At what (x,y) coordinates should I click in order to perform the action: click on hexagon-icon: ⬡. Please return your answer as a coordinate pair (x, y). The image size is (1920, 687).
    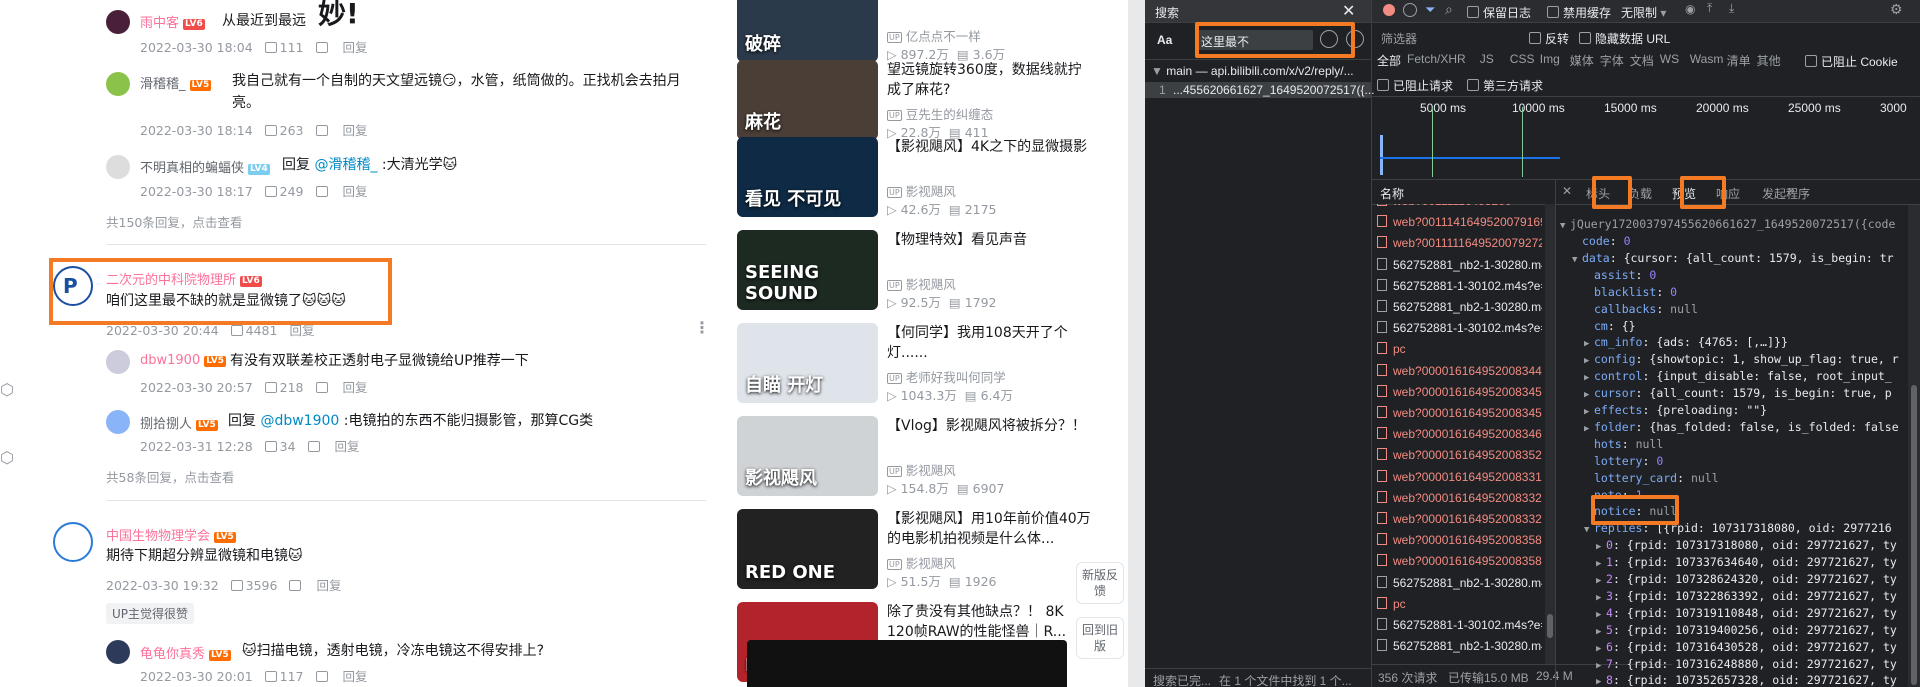
    Looking at the image, I should click on (7, 457).